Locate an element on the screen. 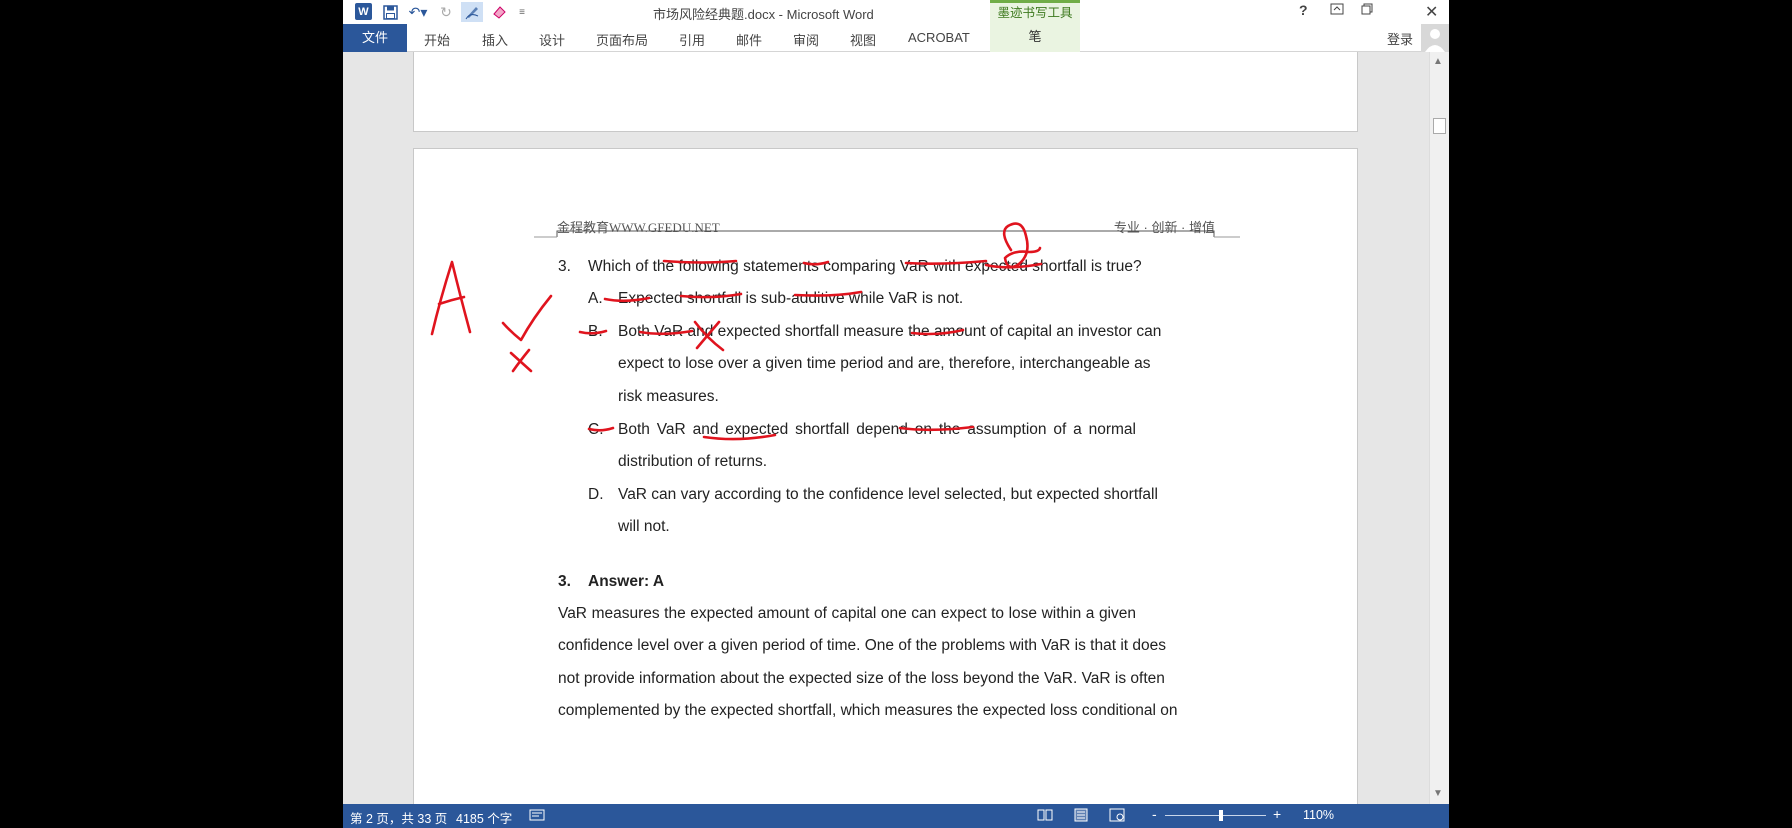 This screenshot has height=828, width=1792. tab-layout: 页面布局 is located at coordinates (622, 39).